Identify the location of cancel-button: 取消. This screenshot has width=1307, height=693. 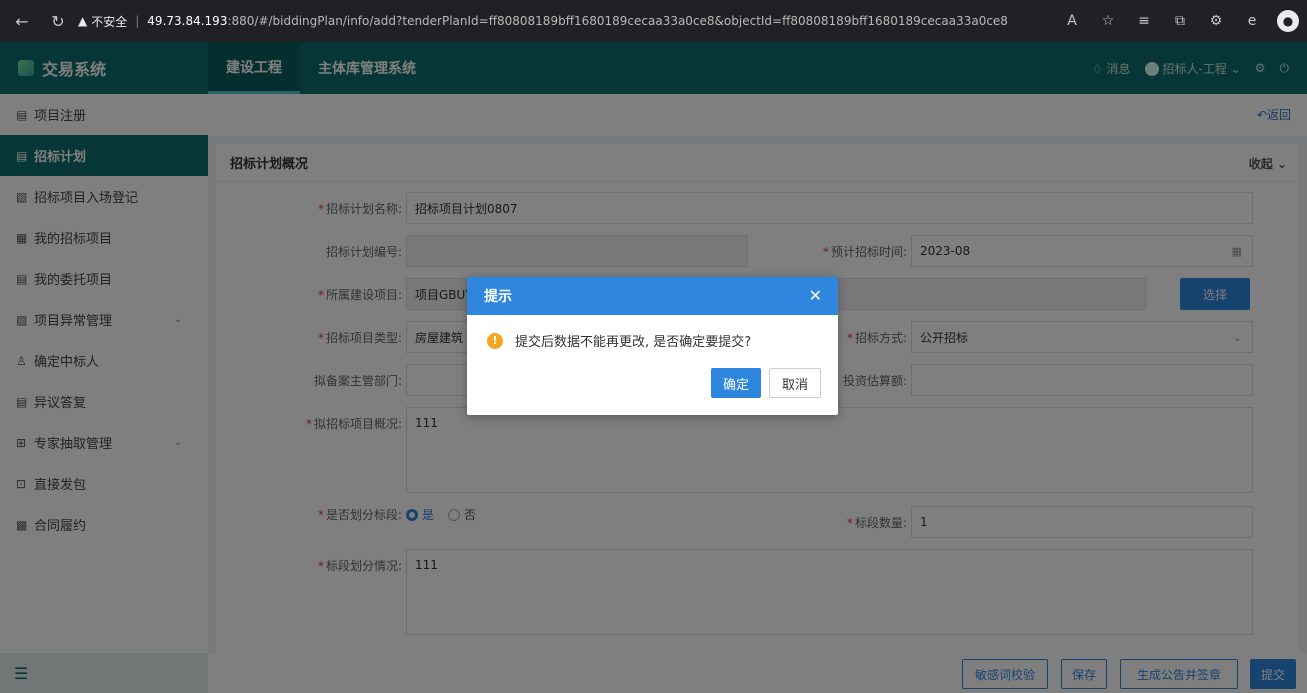
(794, 383).